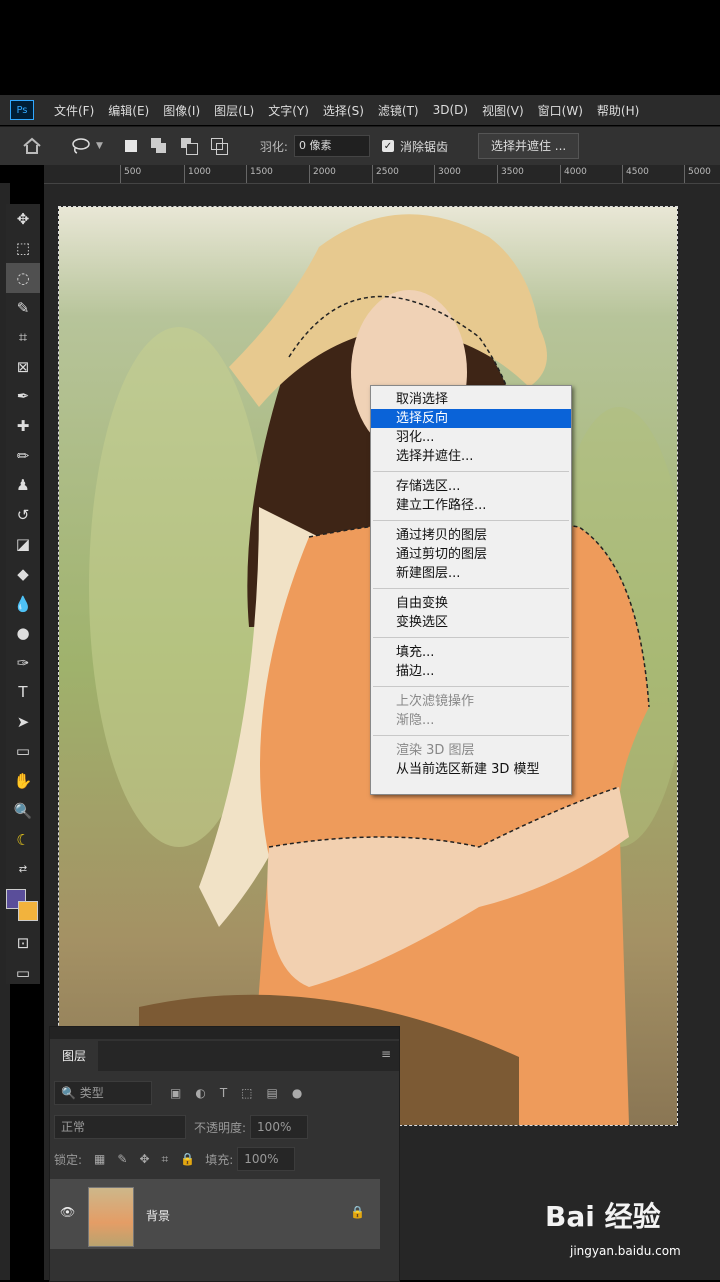 This screenshot has width=720, height=1282. What do you see at coordinates (603, 1216) in the screenshot?
I see `baidu-watermark: Bai 经验` at bounding box center [603, 1216].